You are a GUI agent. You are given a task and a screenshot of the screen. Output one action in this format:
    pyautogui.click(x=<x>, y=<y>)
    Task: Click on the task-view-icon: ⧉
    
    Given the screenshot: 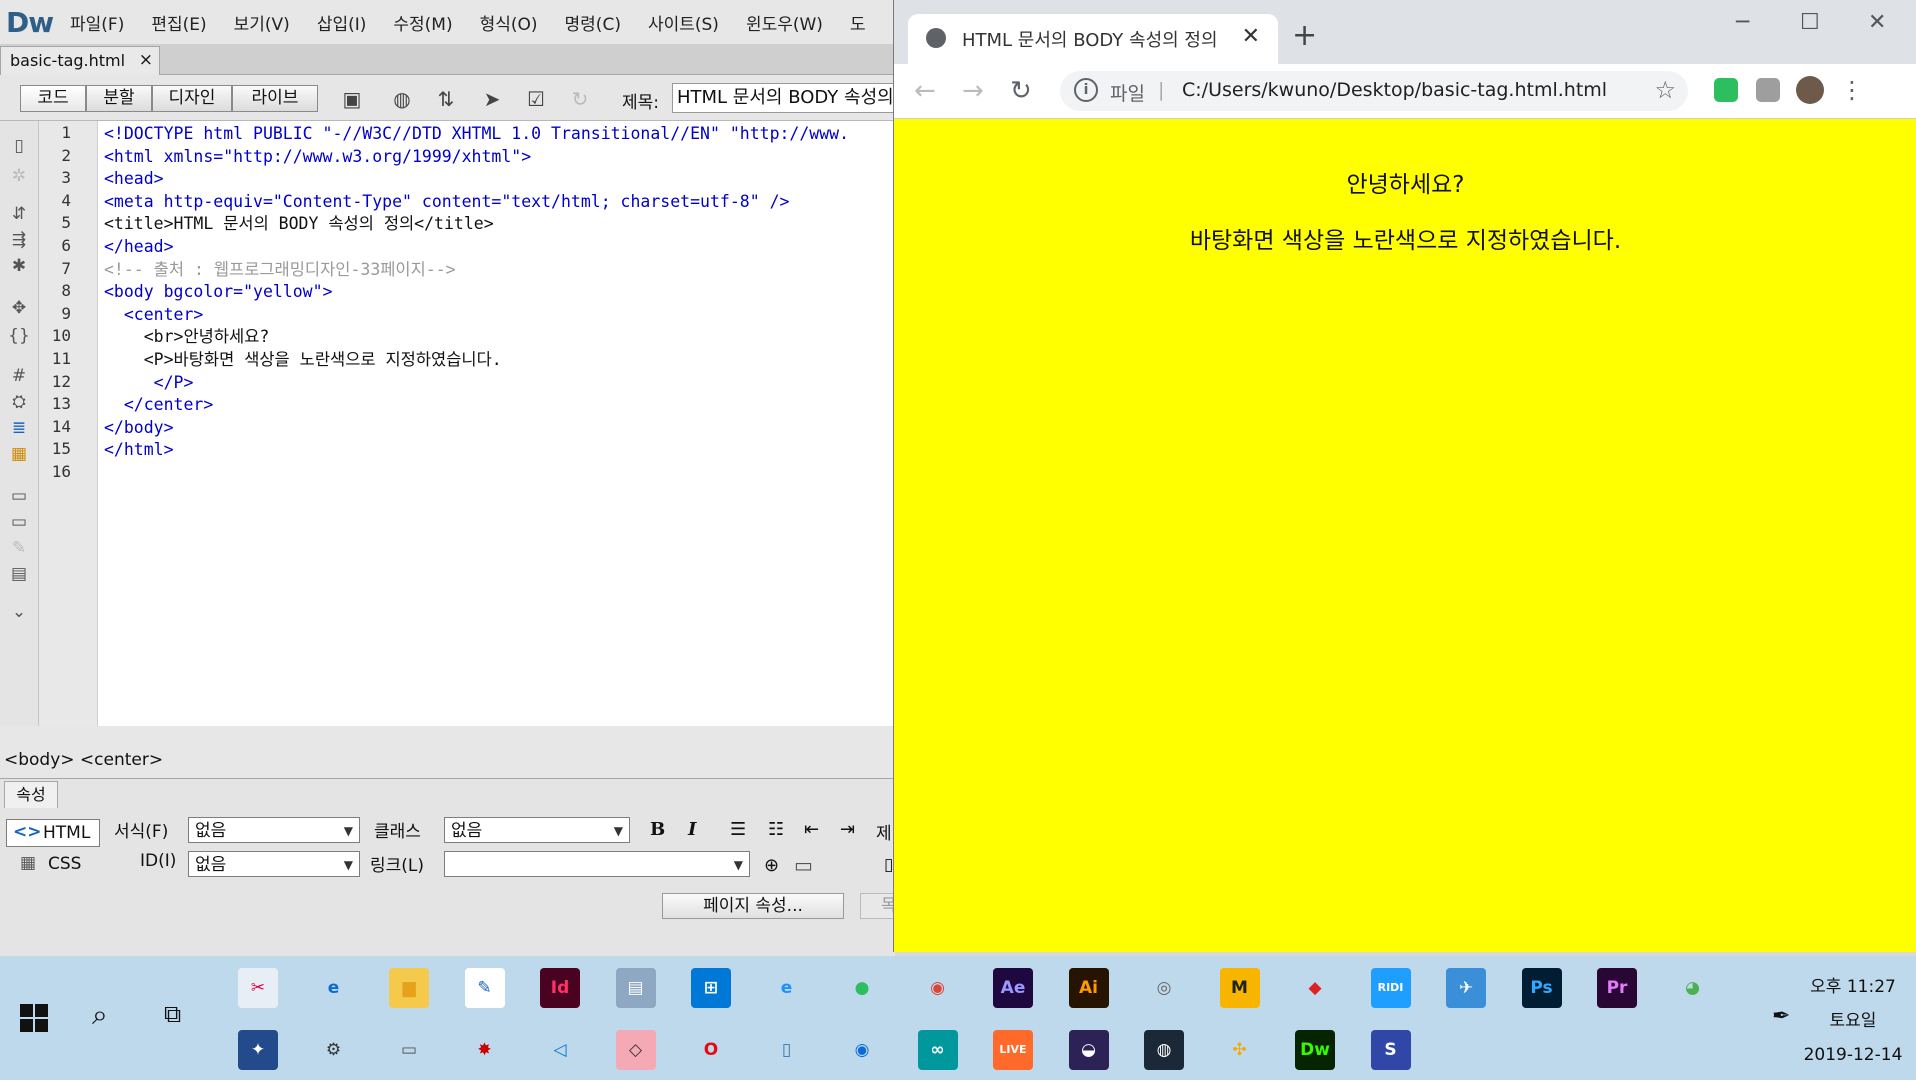 What is the action you would take?
    pyautogui.click(x=172, y=1014)
    